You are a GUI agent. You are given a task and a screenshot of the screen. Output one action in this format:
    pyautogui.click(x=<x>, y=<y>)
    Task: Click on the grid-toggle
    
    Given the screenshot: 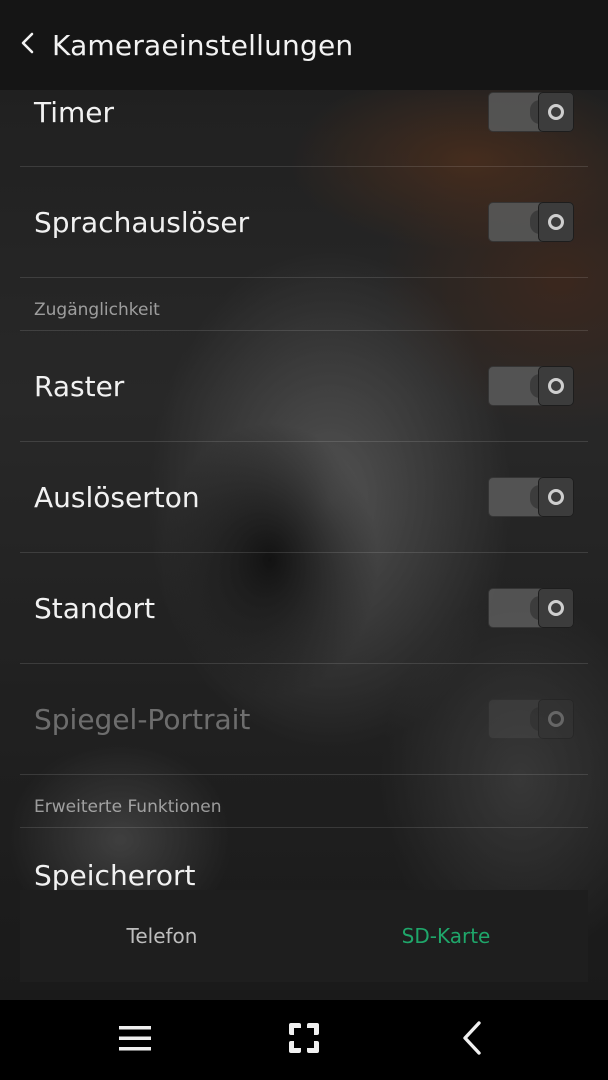 What is the action you would take?
    pyautogui.click(x=531, y=386)
    